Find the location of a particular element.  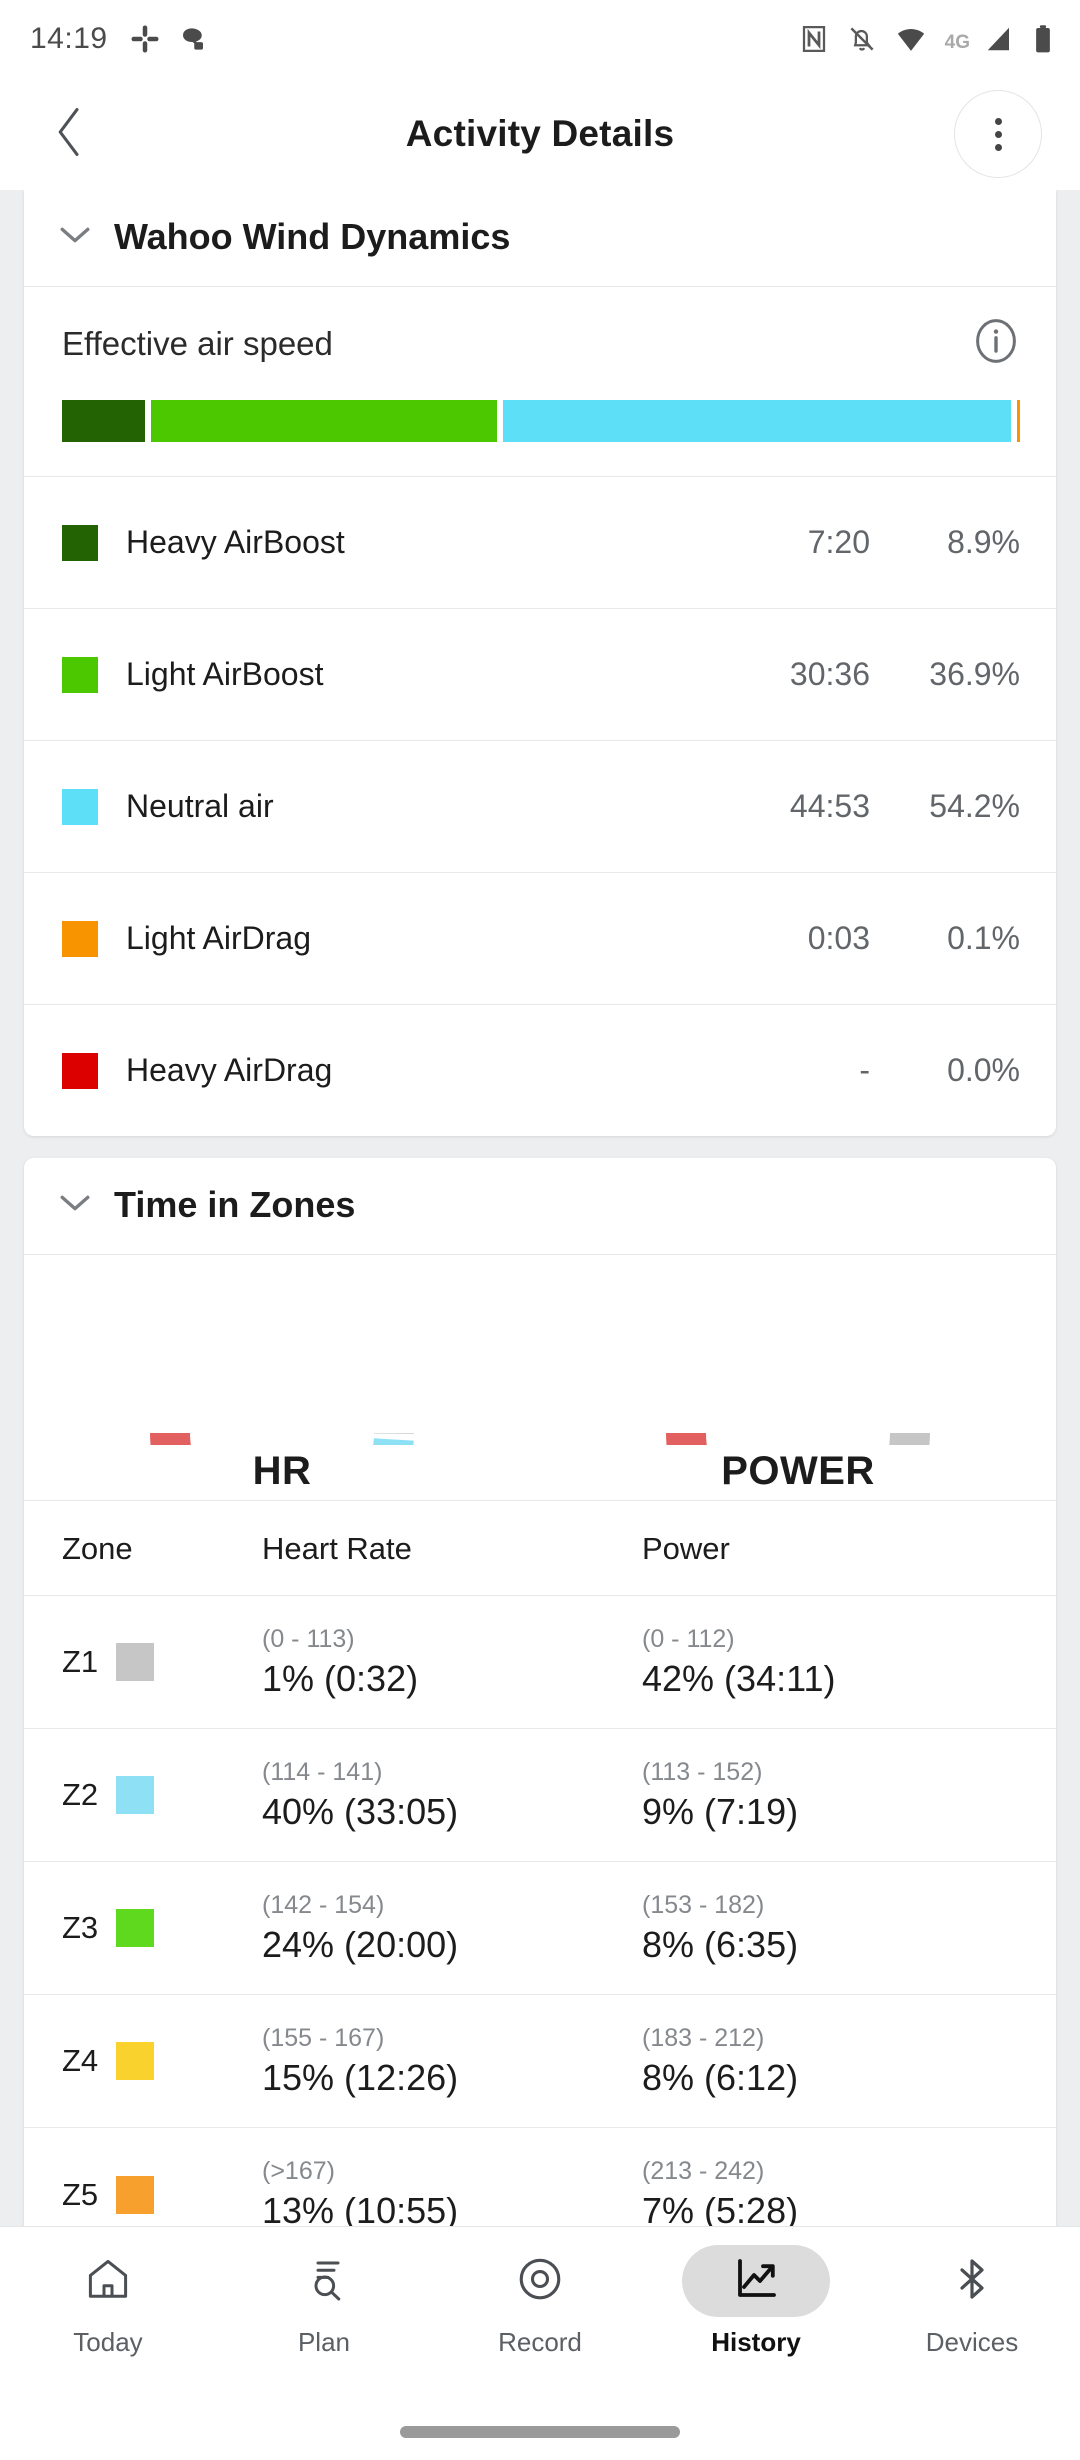

power-value: 7% (5:28) is located at coordinates (720, 2208).